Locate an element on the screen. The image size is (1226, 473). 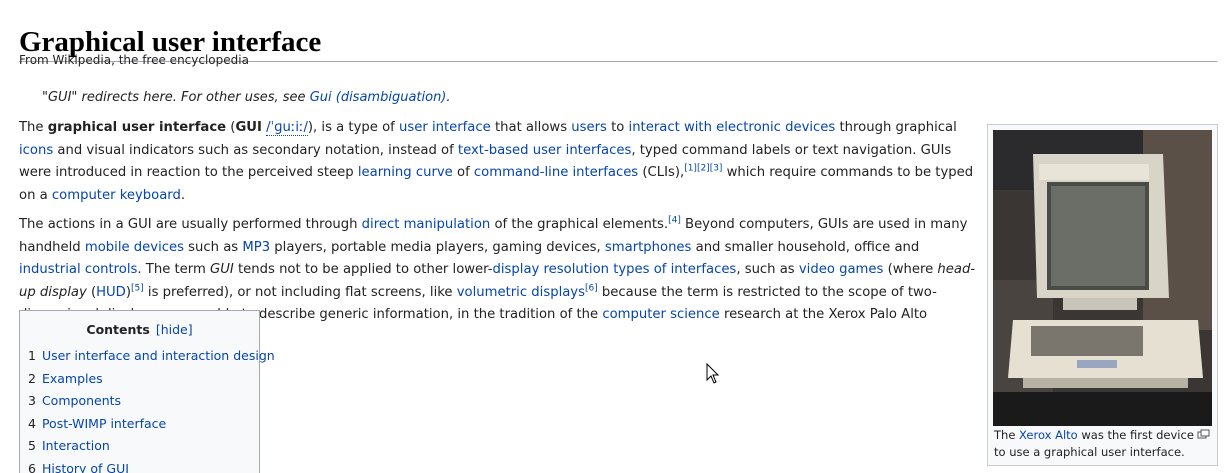
link-text-based-ui: text-based user interfaces is located at coordinates (544, 150).